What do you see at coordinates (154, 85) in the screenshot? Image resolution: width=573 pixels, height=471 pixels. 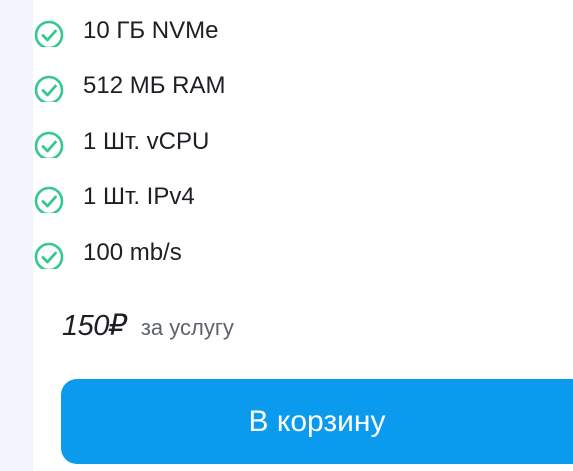 I see `feature-label: 512 МБ RAM` at bounding box center [154, 85].